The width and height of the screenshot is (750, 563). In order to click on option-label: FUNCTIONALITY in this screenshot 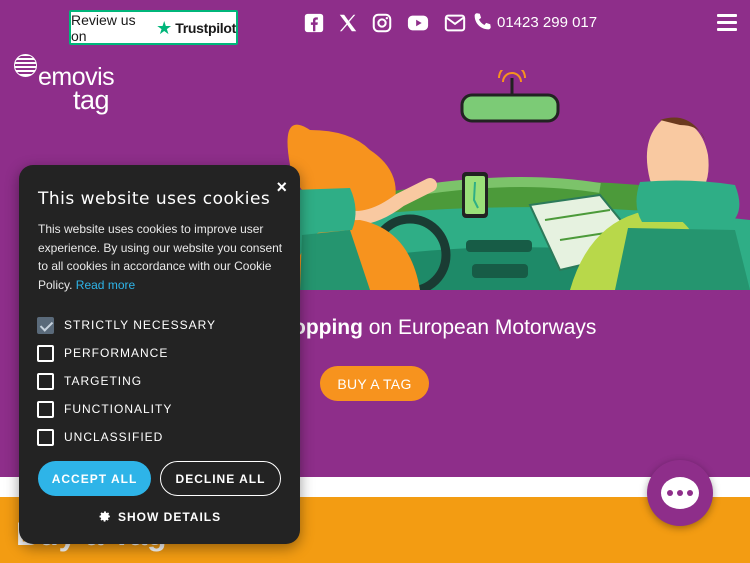, I will do `click(118, 409)`.